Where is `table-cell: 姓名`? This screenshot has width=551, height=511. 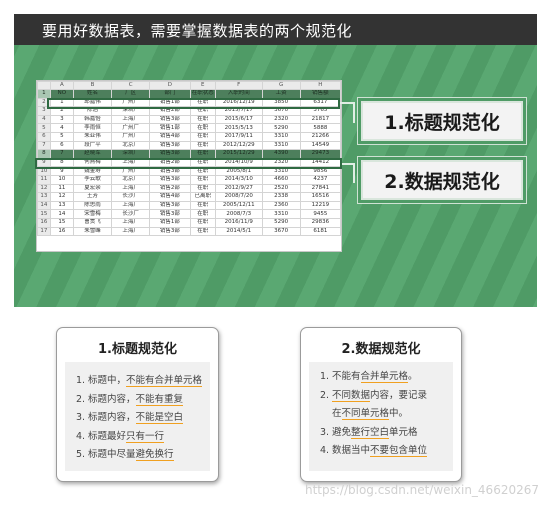
table-cell: 姓名 is located at coordinates (92, 94).